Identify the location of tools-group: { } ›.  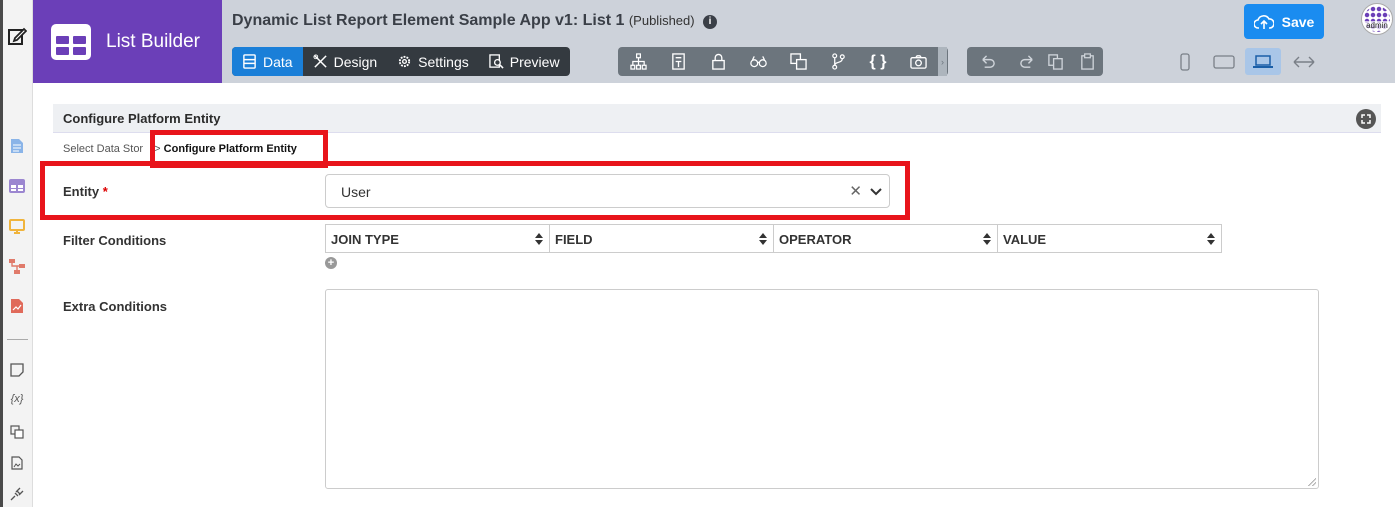
(783, 61).